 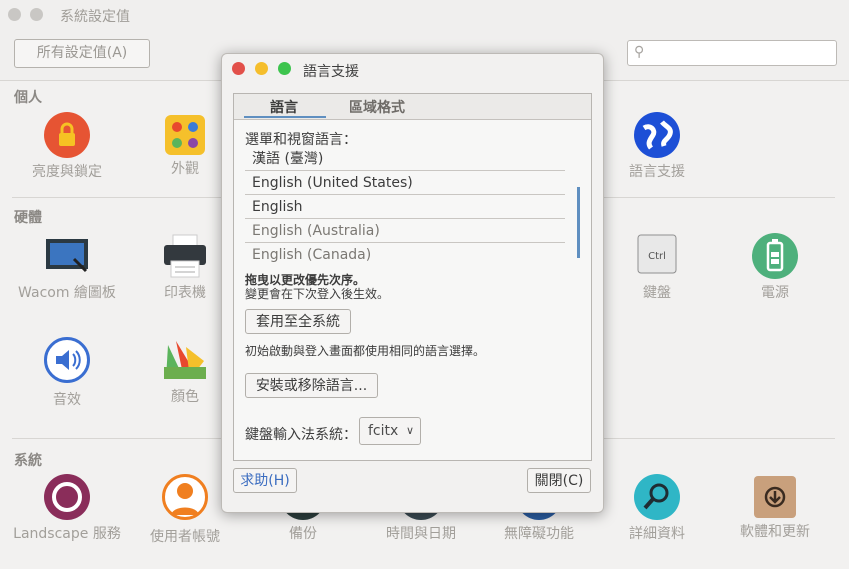 What do you see at coordinates (265, 480) in the screenshot?
I see `help-button: 求助(H)` at bounding box center [265, 480].